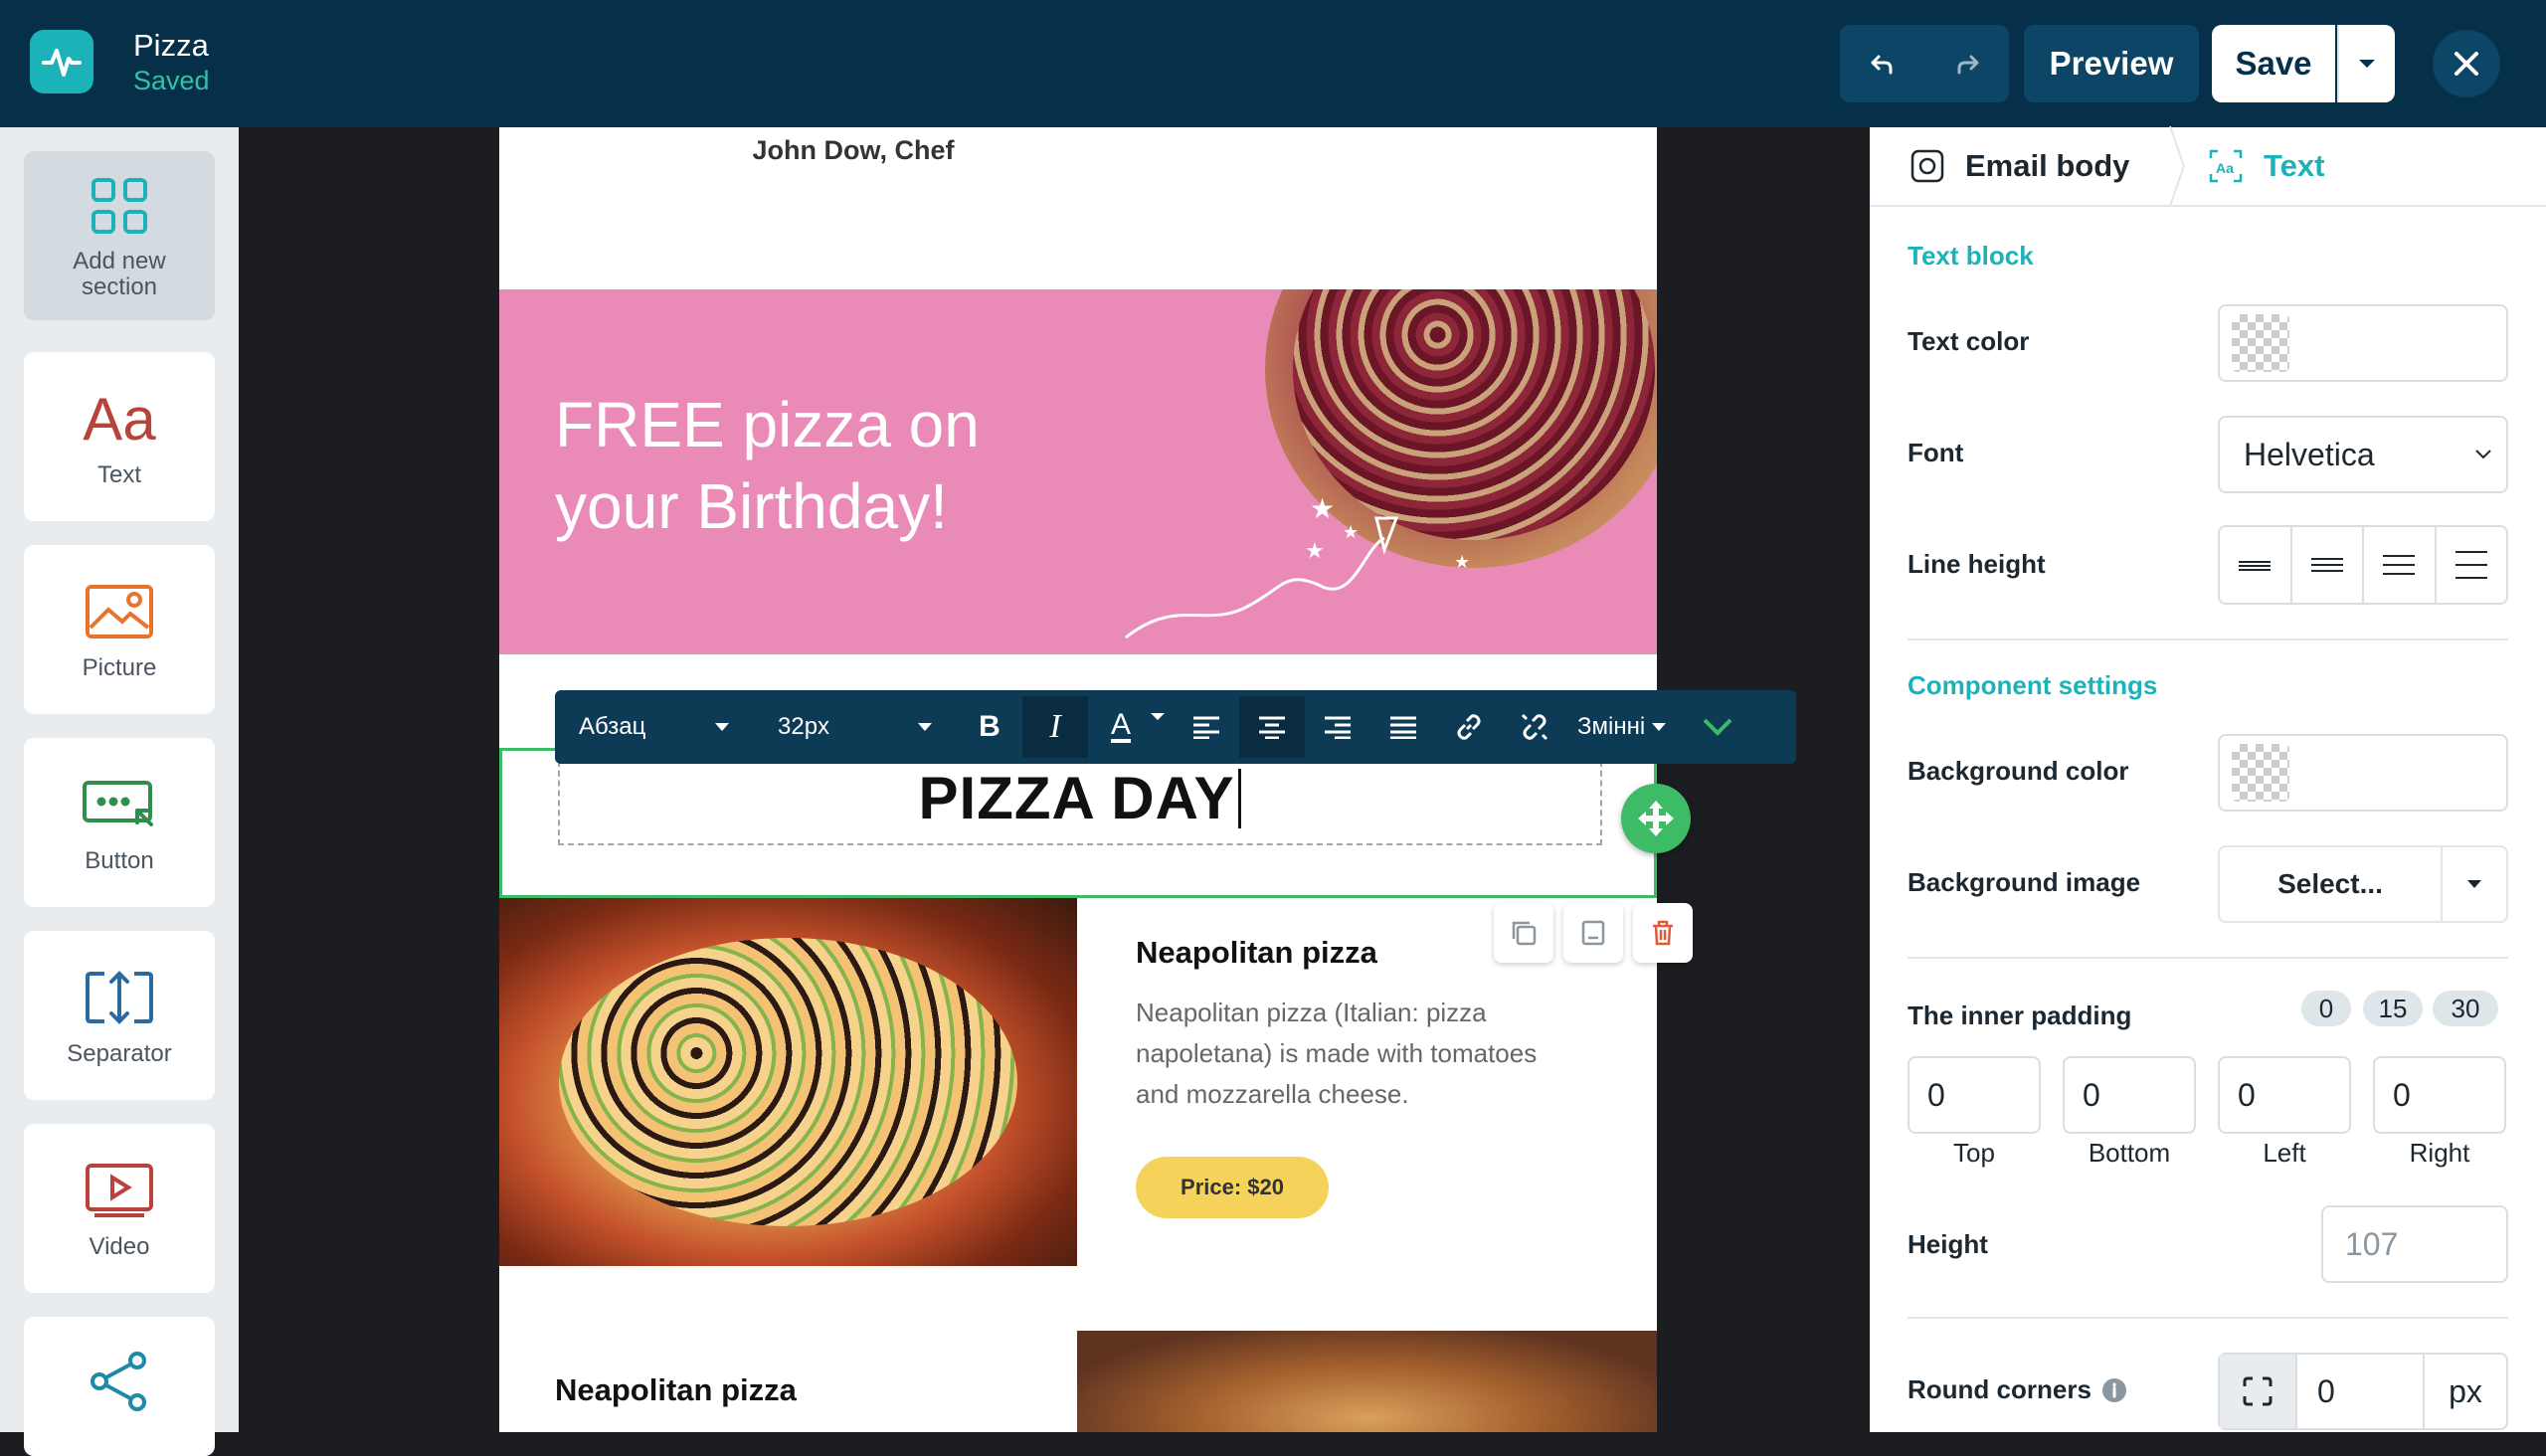 Image resolution: width=2546 pixels, height=1456 pixels. I want to click on price-button: Price: $20, so click(1232, 1187).